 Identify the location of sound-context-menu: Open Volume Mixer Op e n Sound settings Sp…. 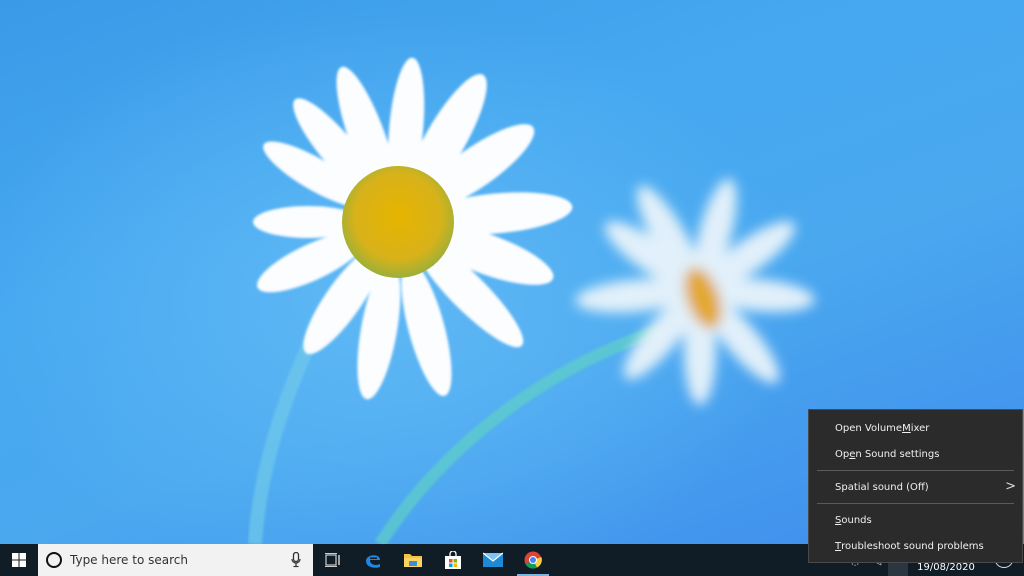
(915, 486).